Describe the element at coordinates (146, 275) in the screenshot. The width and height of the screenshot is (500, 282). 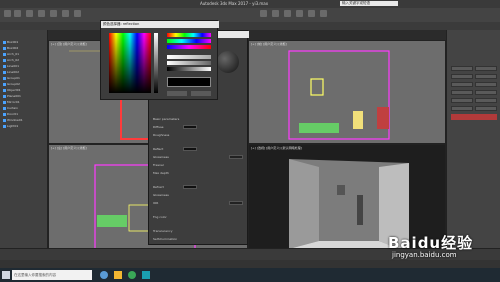
I see `max-app-icon` at that location.